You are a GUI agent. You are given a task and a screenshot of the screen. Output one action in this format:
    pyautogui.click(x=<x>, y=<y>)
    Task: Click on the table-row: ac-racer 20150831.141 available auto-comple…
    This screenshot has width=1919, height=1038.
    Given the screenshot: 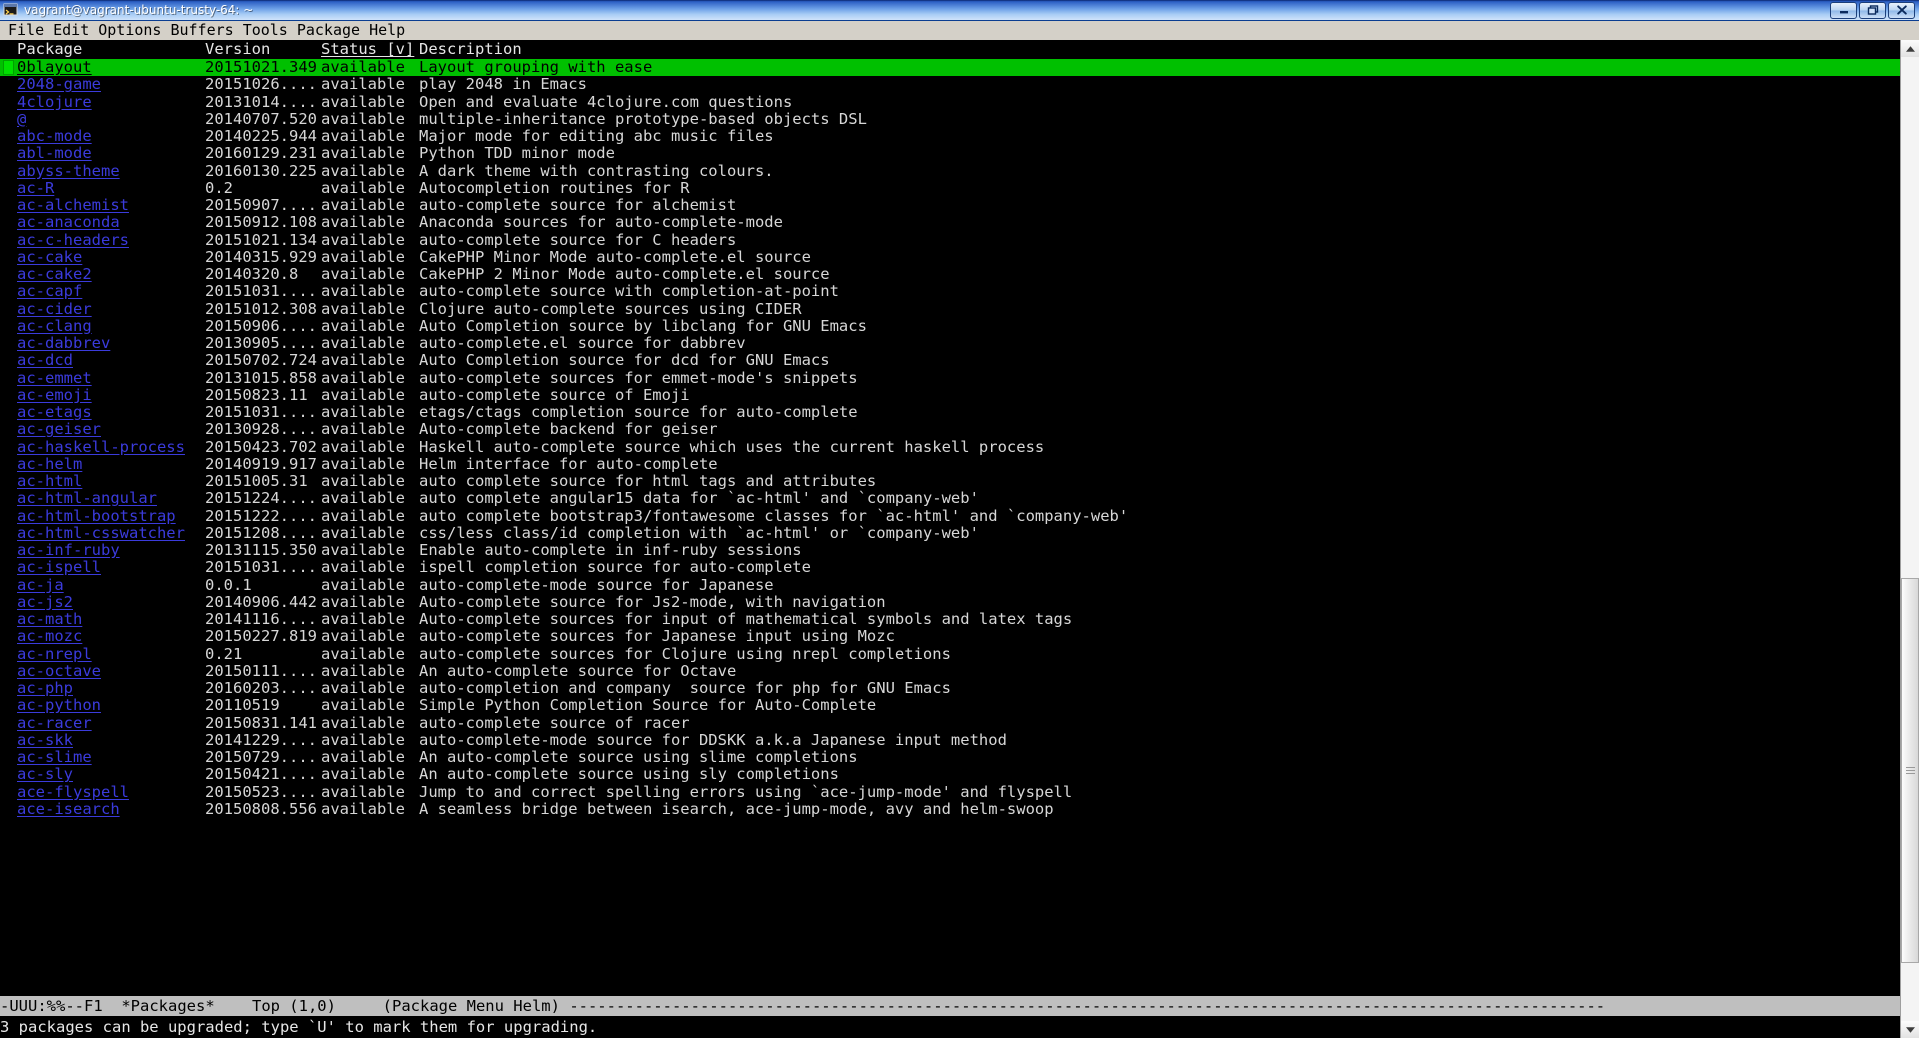 What is the action you would take?
    pyautogui.click(x=950, y=723)
    